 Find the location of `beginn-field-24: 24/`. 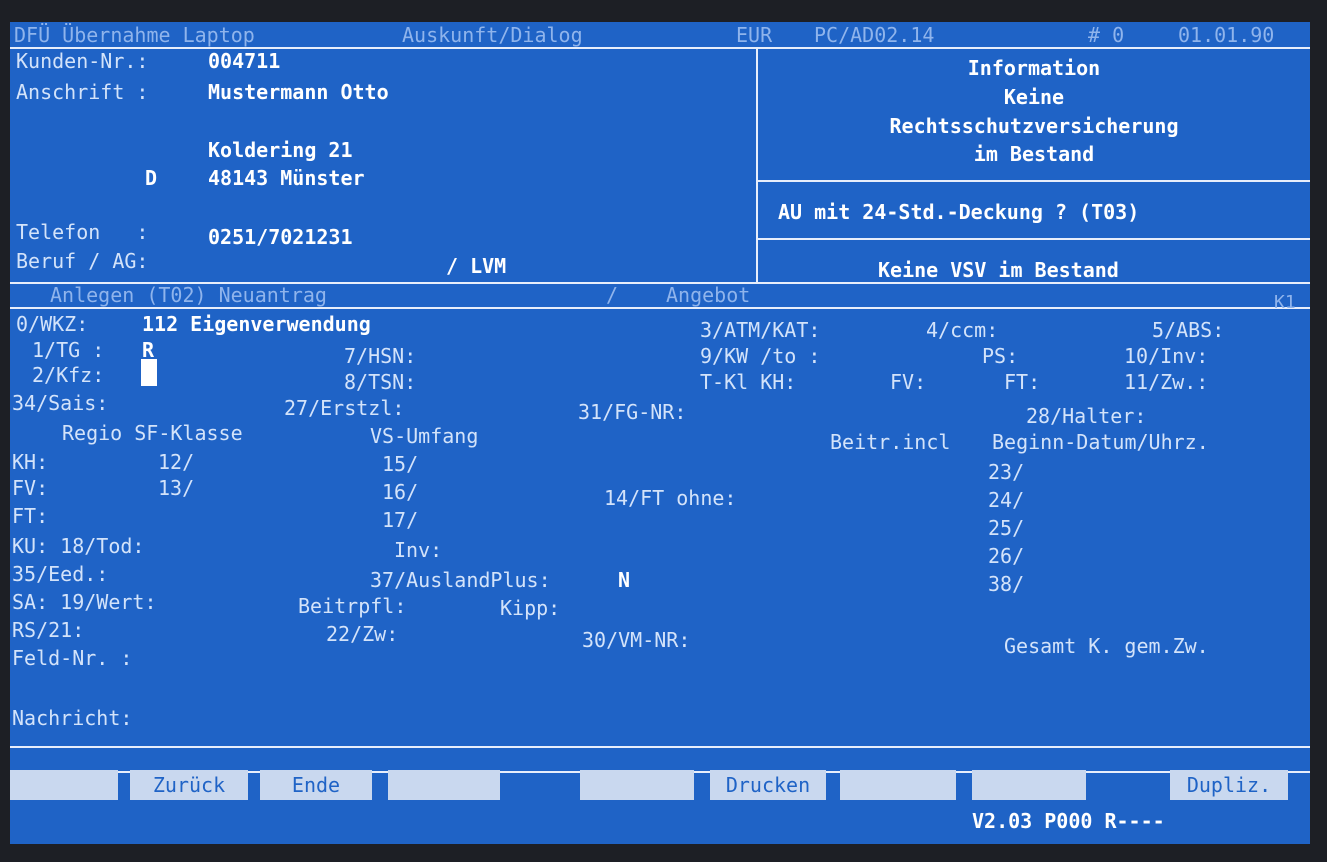

beginn-field-24: 24/ is located at coordinates (1006, 500).